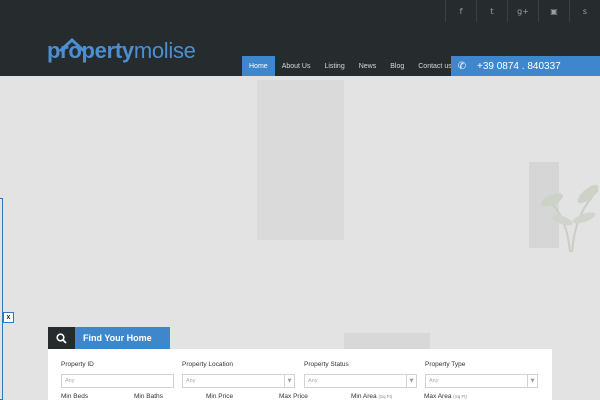  What do you see at coordinates (397, 66) in the screenshot?
I see `nav-item-blog: Blog` at bounding box center [397, 66].